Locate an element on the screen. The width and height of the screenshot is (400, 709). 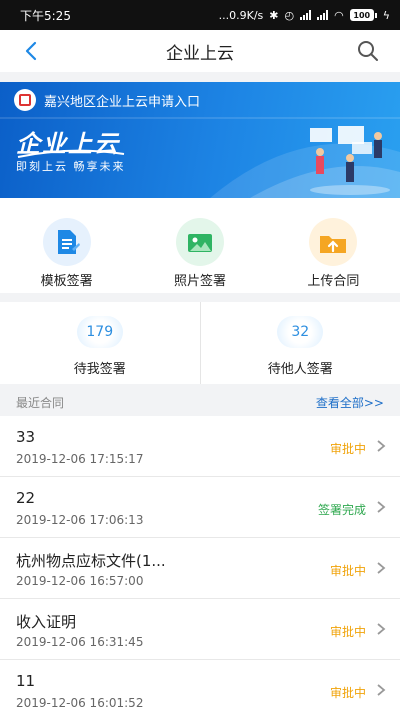
photo-sign-label: 照片签署 is located at coordinates (199, 281).